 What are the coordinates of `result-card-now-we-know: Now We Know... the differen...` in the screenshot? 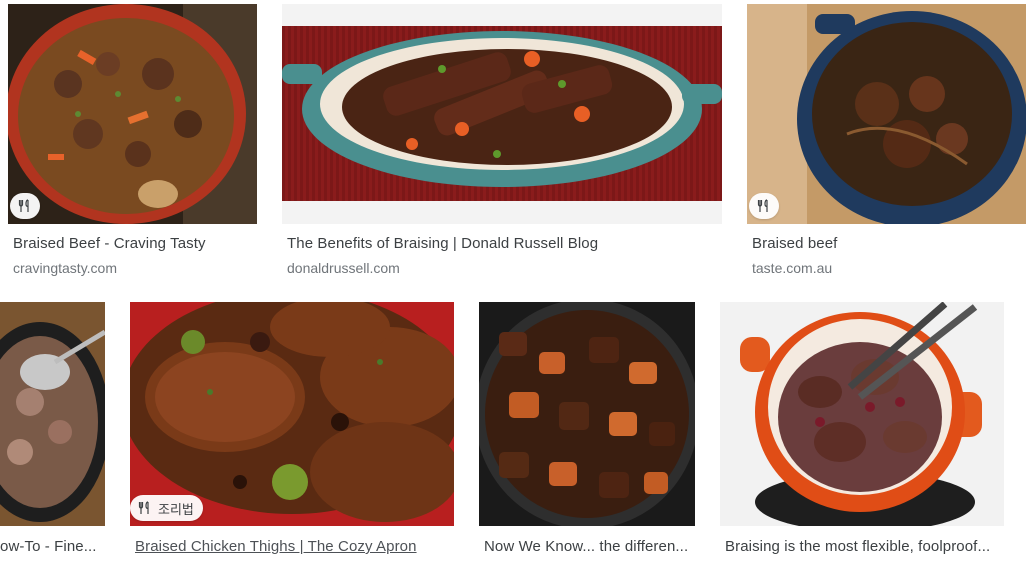 It's located at (587, 434).